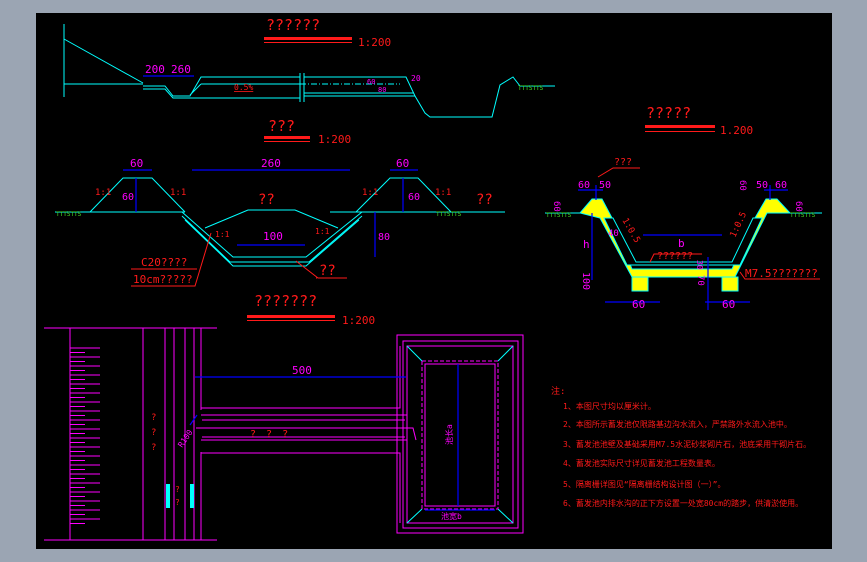 The height and width of the screenshot is (562, 867). What do you see at coordinates (285, 301) in the screenshot?
I see `plan-title: ???????` at bounding box center [285, 301].